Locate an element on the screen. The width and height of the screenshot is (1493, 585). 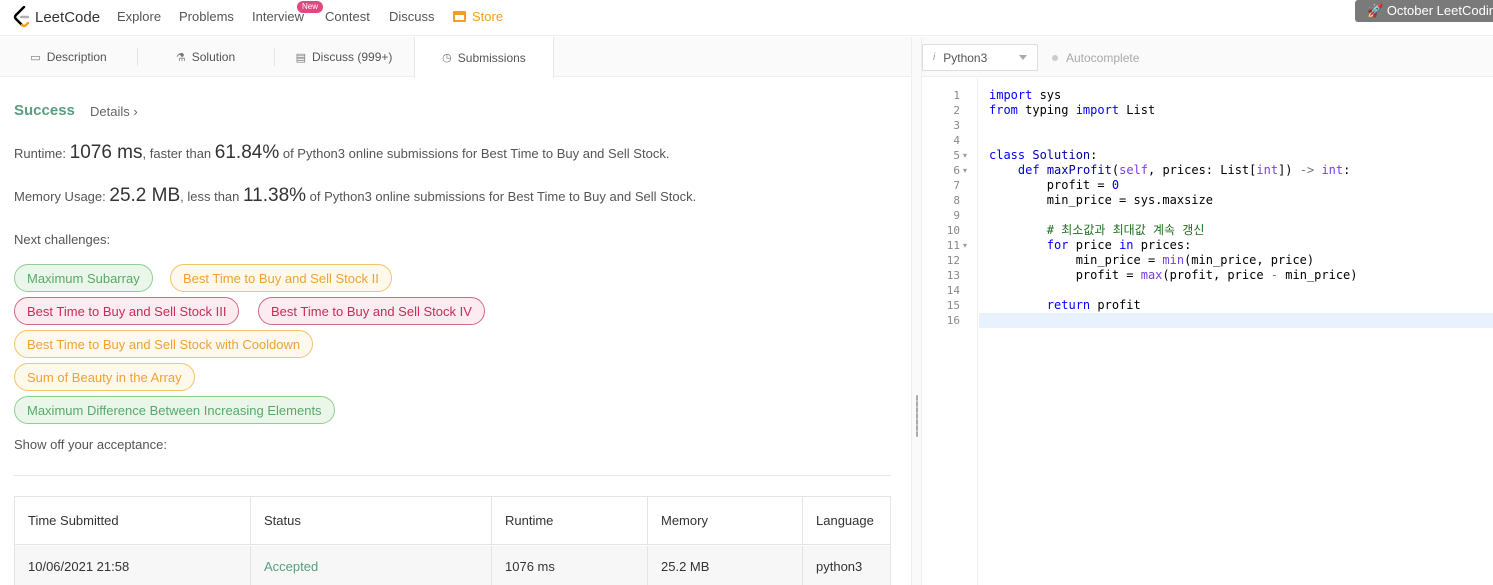
runtime-label: Runtime: is located at coordinates (42, 153).